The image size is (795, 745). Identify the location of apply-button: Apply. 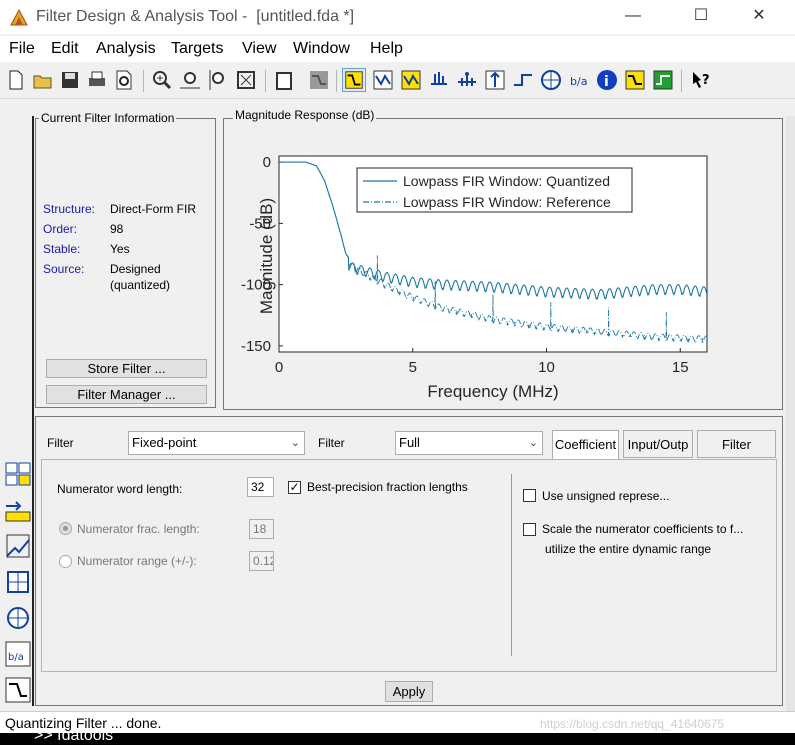
(409, 691).